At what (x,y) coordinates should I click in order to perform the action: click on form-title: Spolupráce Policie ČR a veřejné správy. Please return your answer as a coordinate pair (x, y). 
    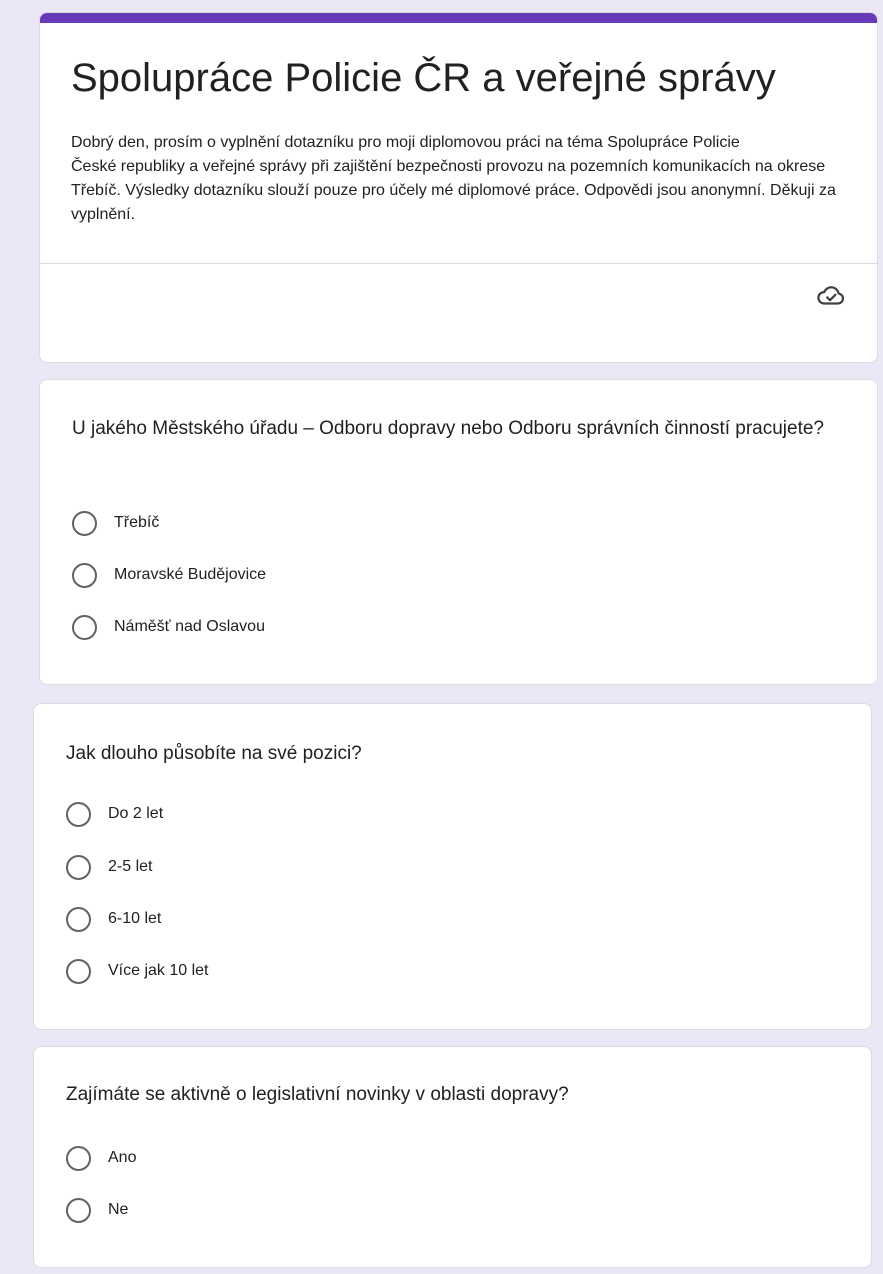
    Looking at the image, I should click on (423, 78).